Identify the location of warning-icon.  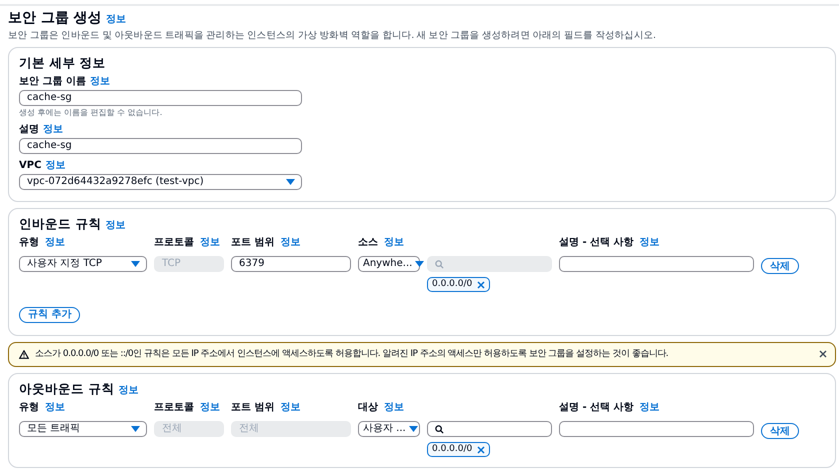
(24, 354).